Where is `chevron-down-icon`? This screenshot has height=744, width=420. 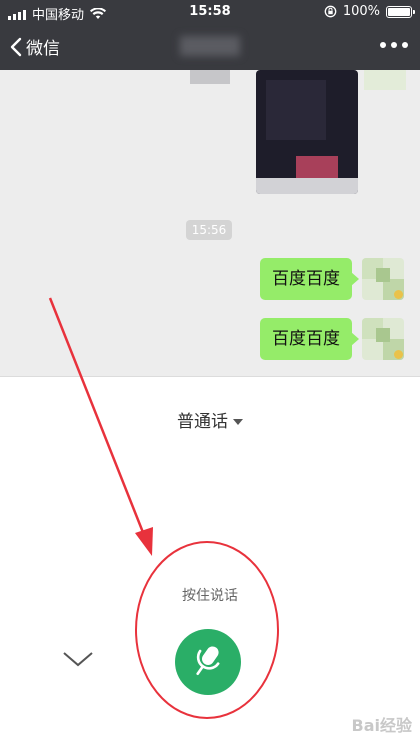 chevron-down-icon is located at coordinates (78, 659).